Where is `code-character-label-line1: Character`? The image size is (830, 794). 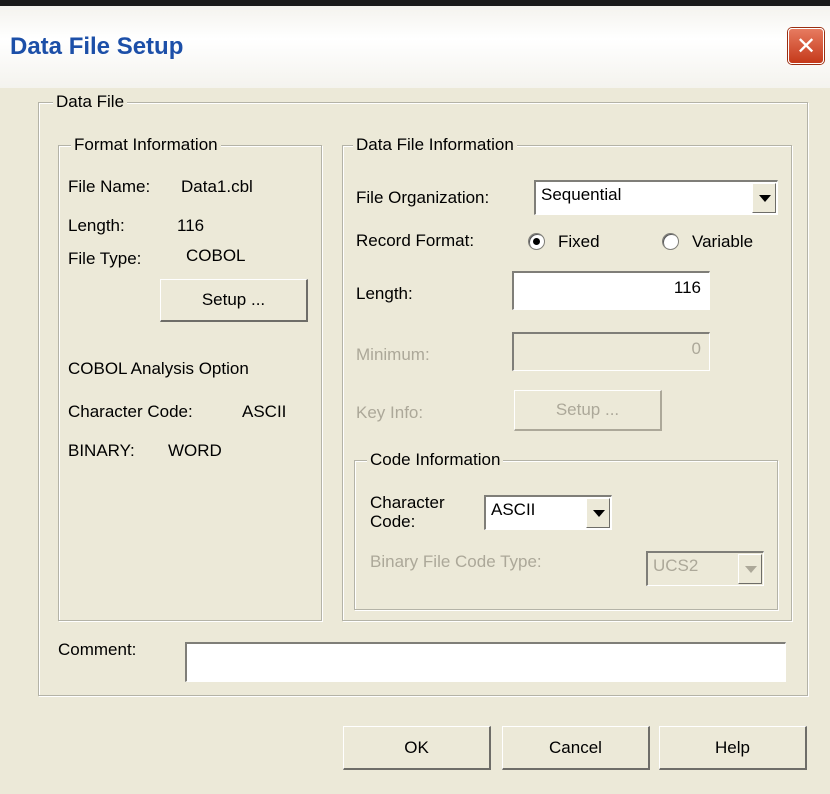
code-character-label-line1: Character is located at coordinates (407, 502).